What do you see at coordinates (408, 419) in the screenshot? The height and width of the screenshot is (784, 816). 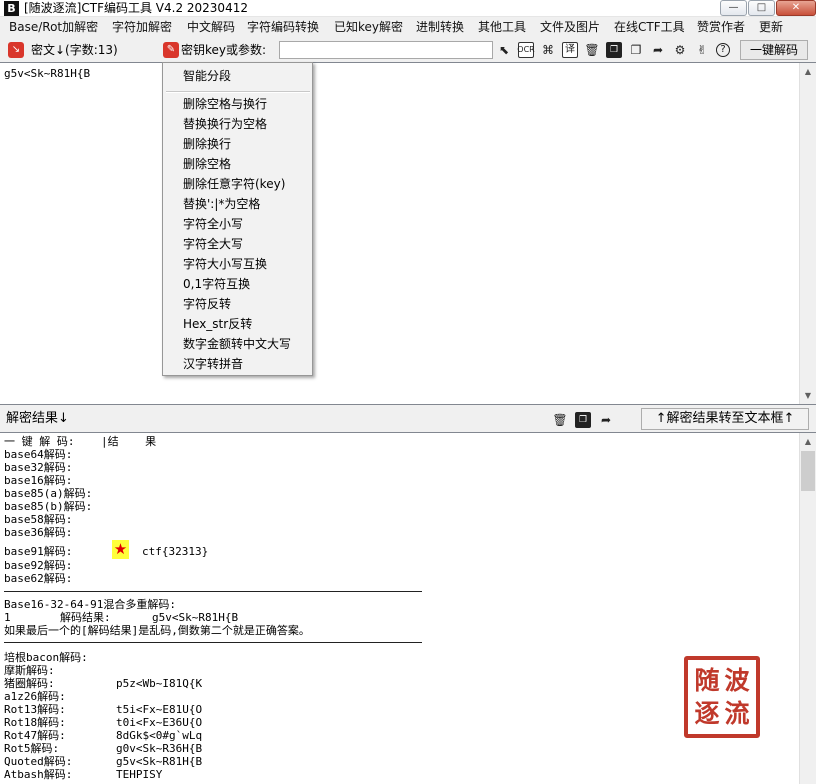 I see `result-header: 解密结果↓ 🗑 ❐ ➦ ↑解密结果转至文本框↑` at bounding box center [408, 419].